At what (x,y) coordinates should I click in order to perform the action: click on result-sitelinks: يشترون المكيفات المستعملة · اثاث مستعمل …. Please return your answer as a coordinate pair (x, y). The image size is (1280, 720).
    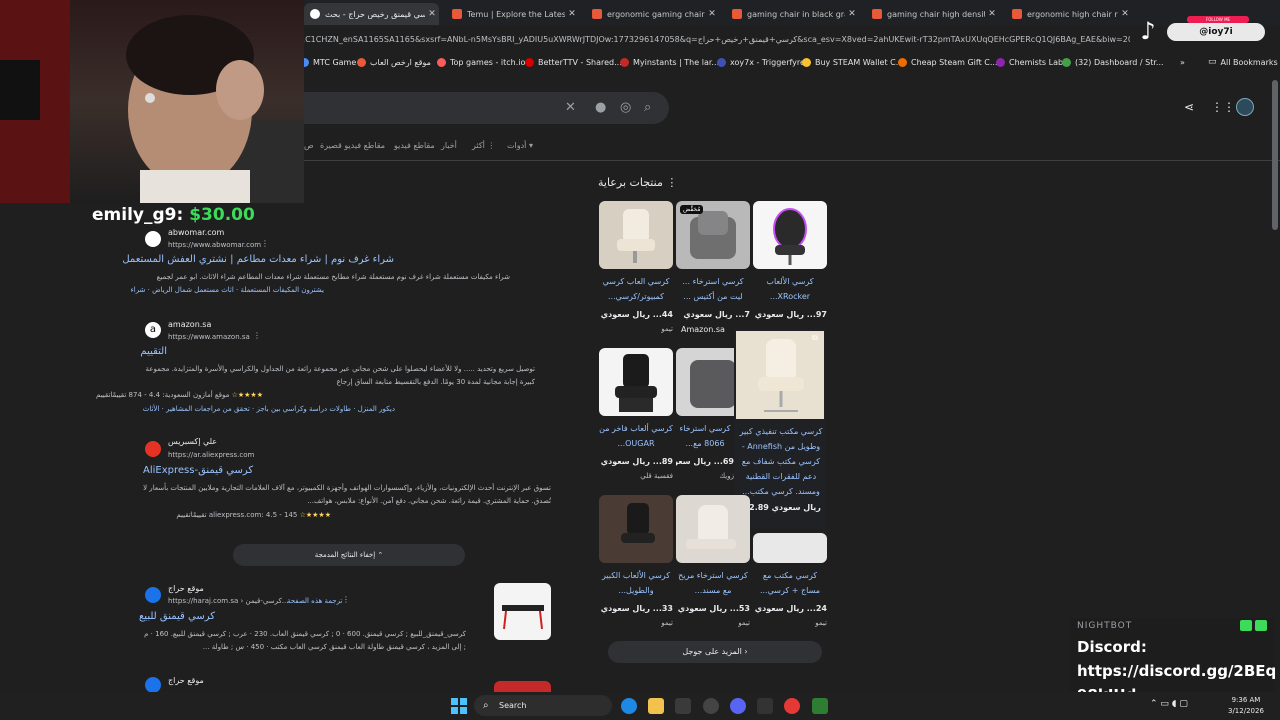
    Looking at the image, I should click on (227, 290).